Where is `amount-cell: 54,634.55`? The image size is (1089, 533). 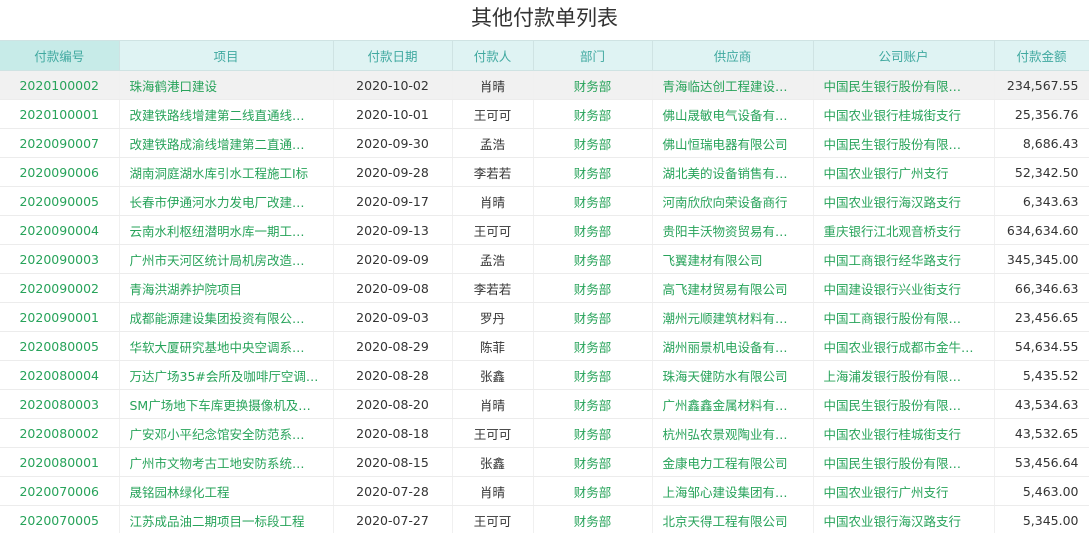
amount-cell: 54,634.55 is located at coordinates (1041, 346).